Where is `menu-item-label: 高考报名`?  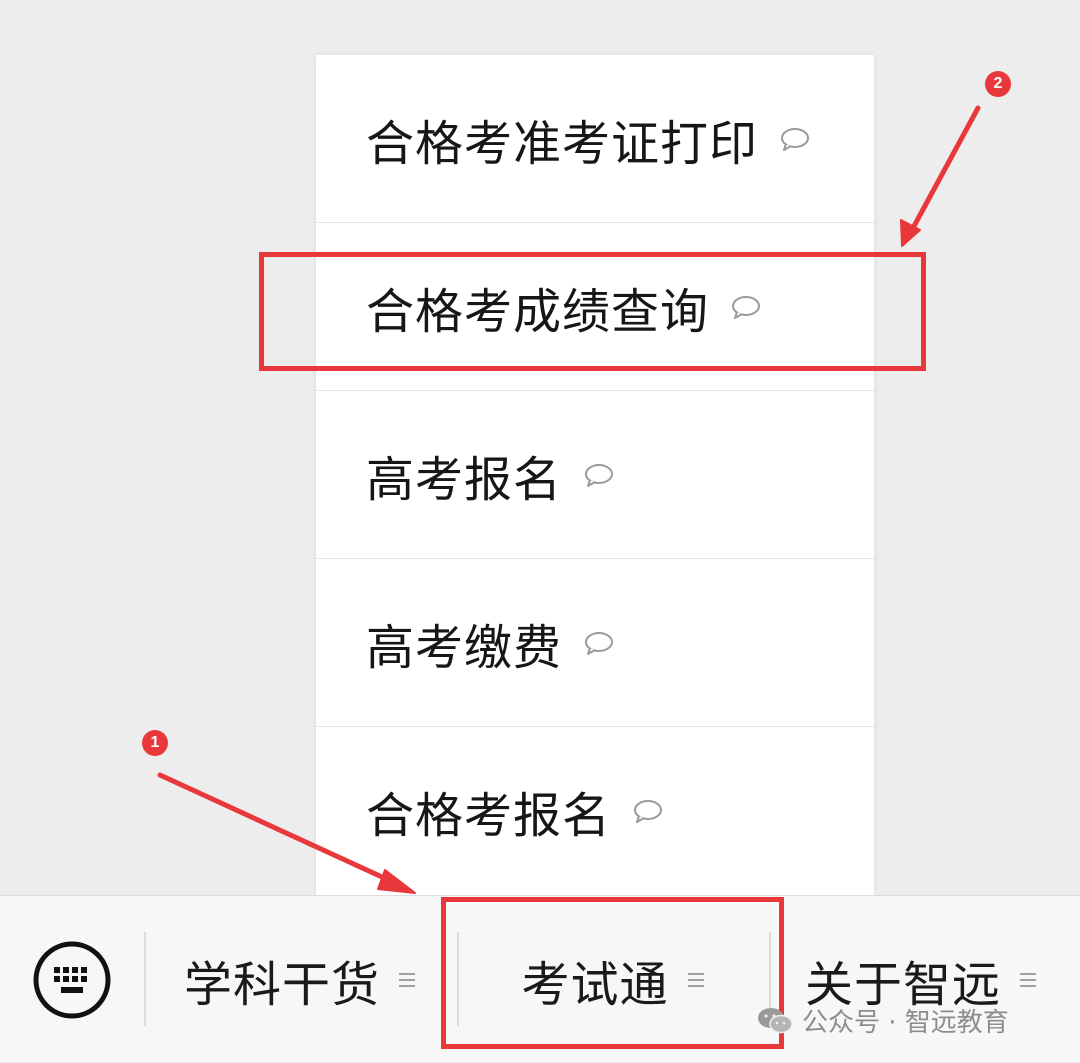 menu-item-label: 高考报名 is located at coordinates (464, 479).